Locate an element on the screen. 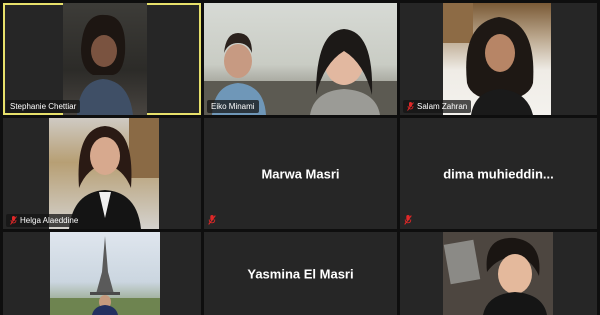 This screenshot has width=600, height=315. participant-display-name: Yasmina El Masri is located at coordinates (300, 273).